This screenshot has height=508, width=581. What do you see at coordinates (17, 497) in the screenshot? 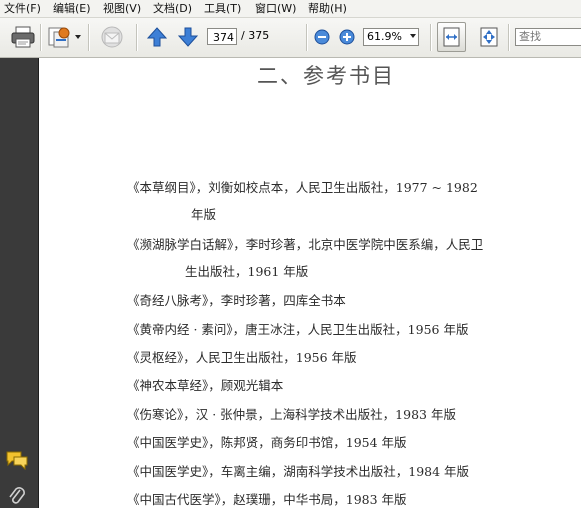
I see `attachments-icon` at bounding box center [17, 497].